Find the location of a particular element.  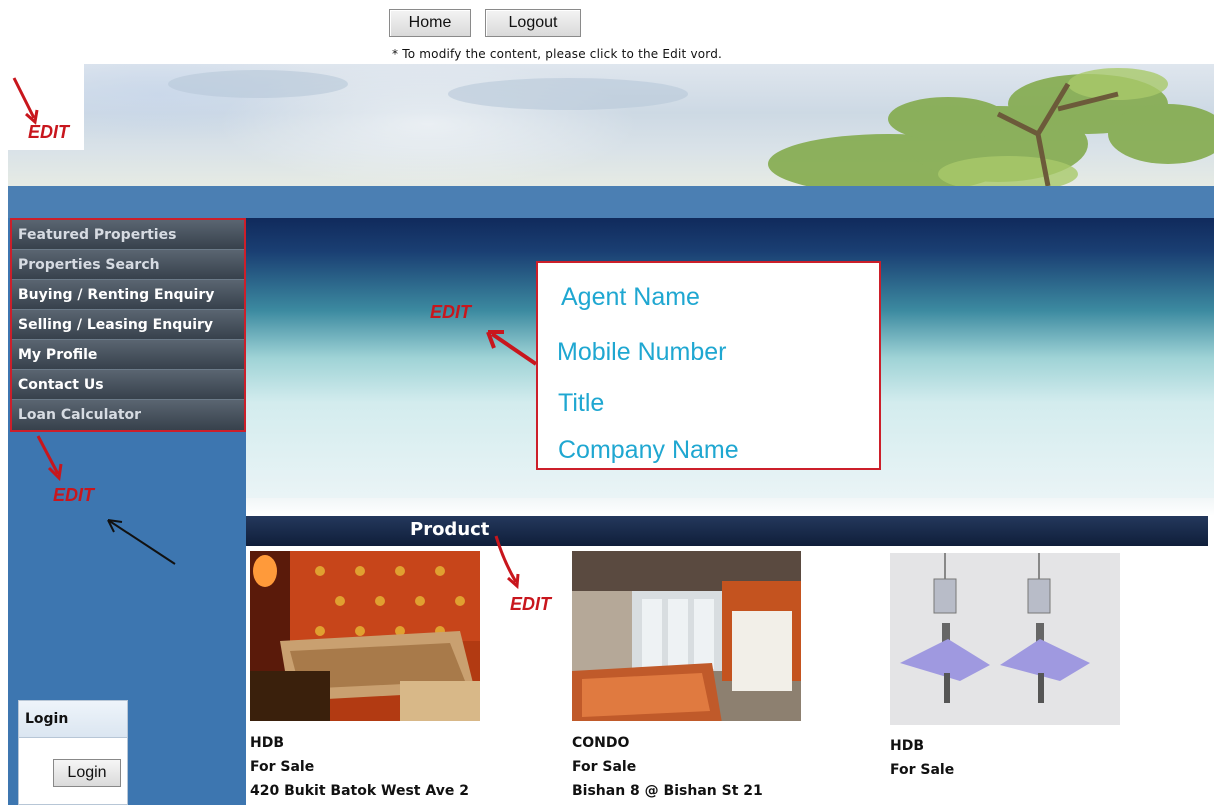

product-card-2-text: CONDO For Sale Bishan 8 @ Bishan St 21 is located at coordinates (667, 767).